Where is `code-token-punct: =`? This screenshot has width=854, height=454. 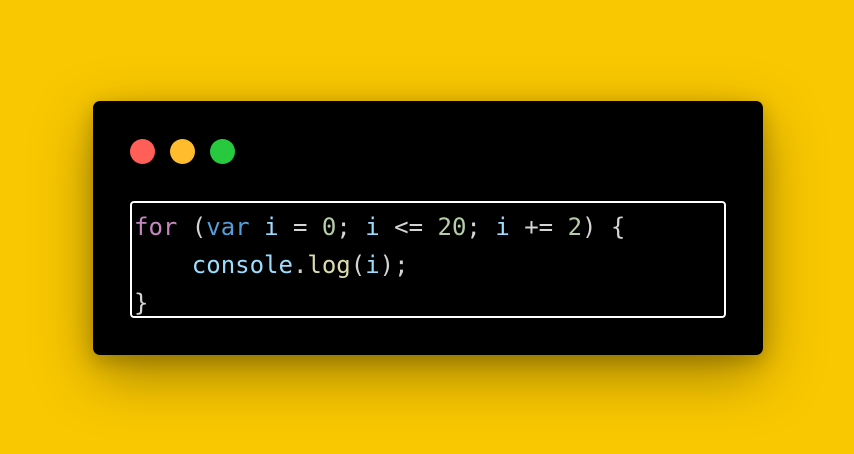
code-token-punct: = is located at coordinates (300, 227).